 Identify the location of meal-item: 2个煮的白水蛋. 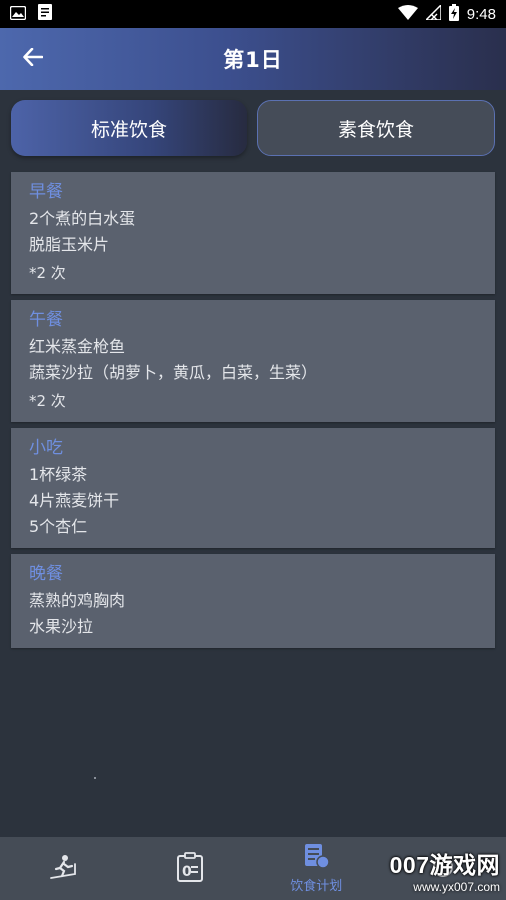
(82, 218).